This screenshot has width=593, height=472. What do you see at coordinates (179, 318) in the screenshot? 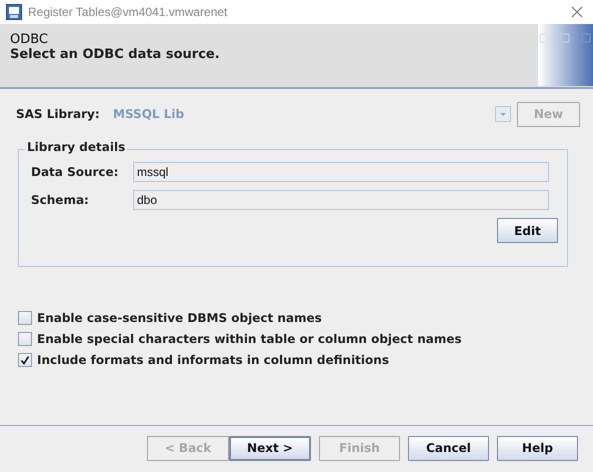
I see `checkbox-label: Enable case-sensitive DBMS object names` at bounding box center [179, 318].